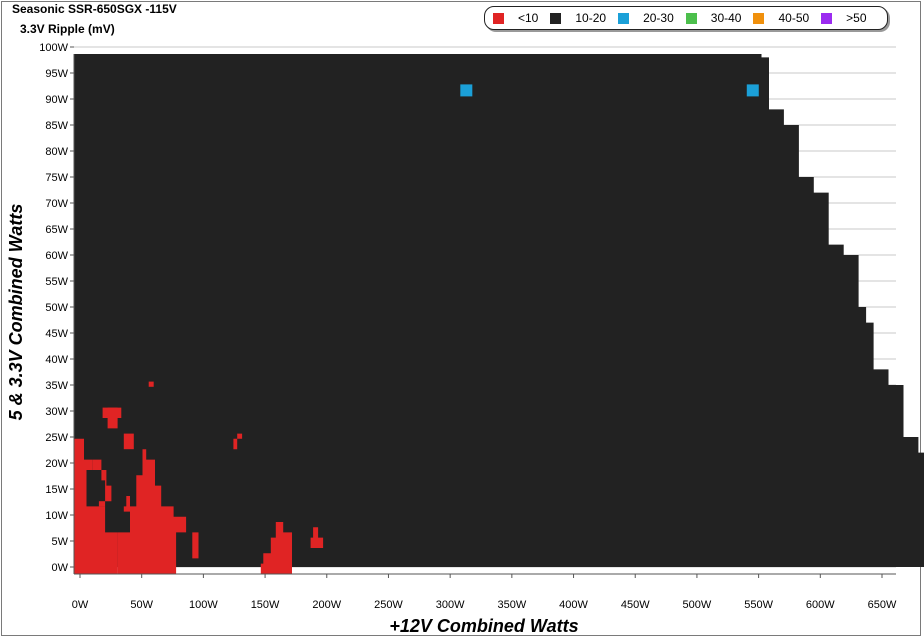 The width and height of the screenshot is (924, 639). What do you see at coordinates (56, 308) in the screenshot?
I see `y-tick-label: 50W` at bounding box center [56, 308].